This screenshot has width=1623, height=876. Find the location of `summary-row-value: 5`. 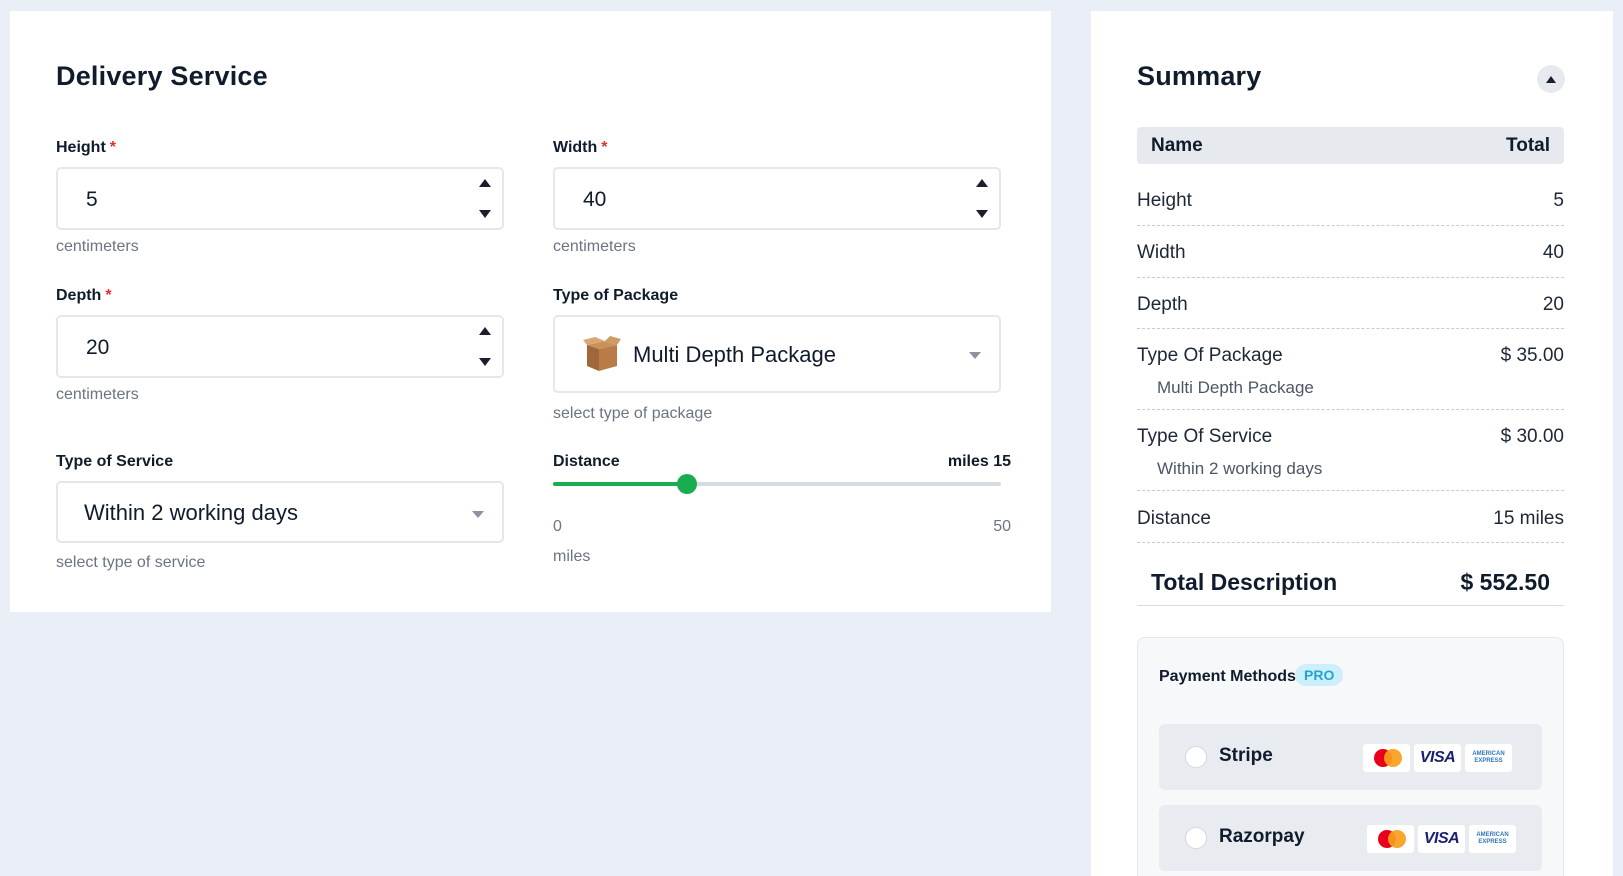

summary-row-value: 5 is located at coordinates (1558, 200).